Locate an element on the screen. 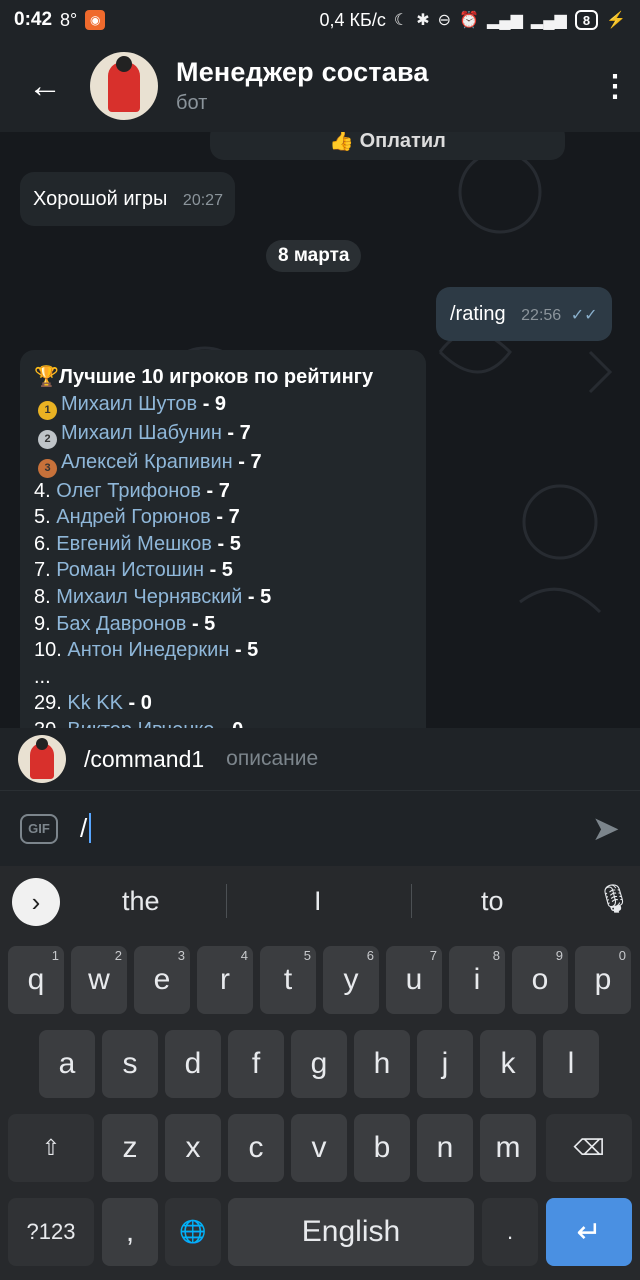 This screenshot has height=1280, width=640. key-n: n is located at coordinates (445, 1148).